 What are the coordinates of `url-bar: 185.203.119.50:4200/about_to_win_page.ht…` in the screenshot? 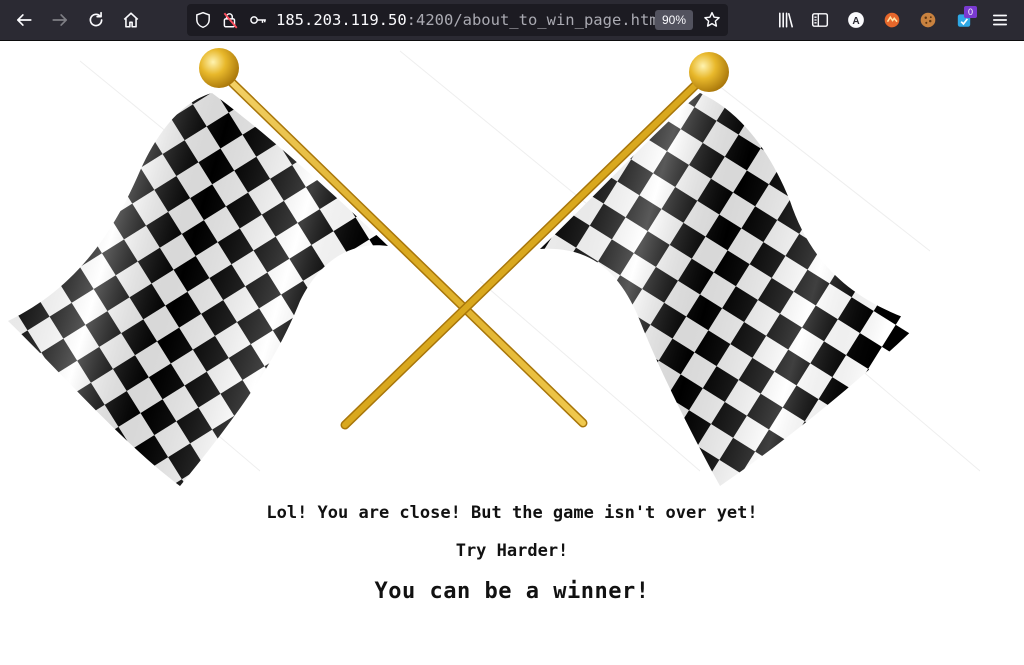 It's located at (457, 20).